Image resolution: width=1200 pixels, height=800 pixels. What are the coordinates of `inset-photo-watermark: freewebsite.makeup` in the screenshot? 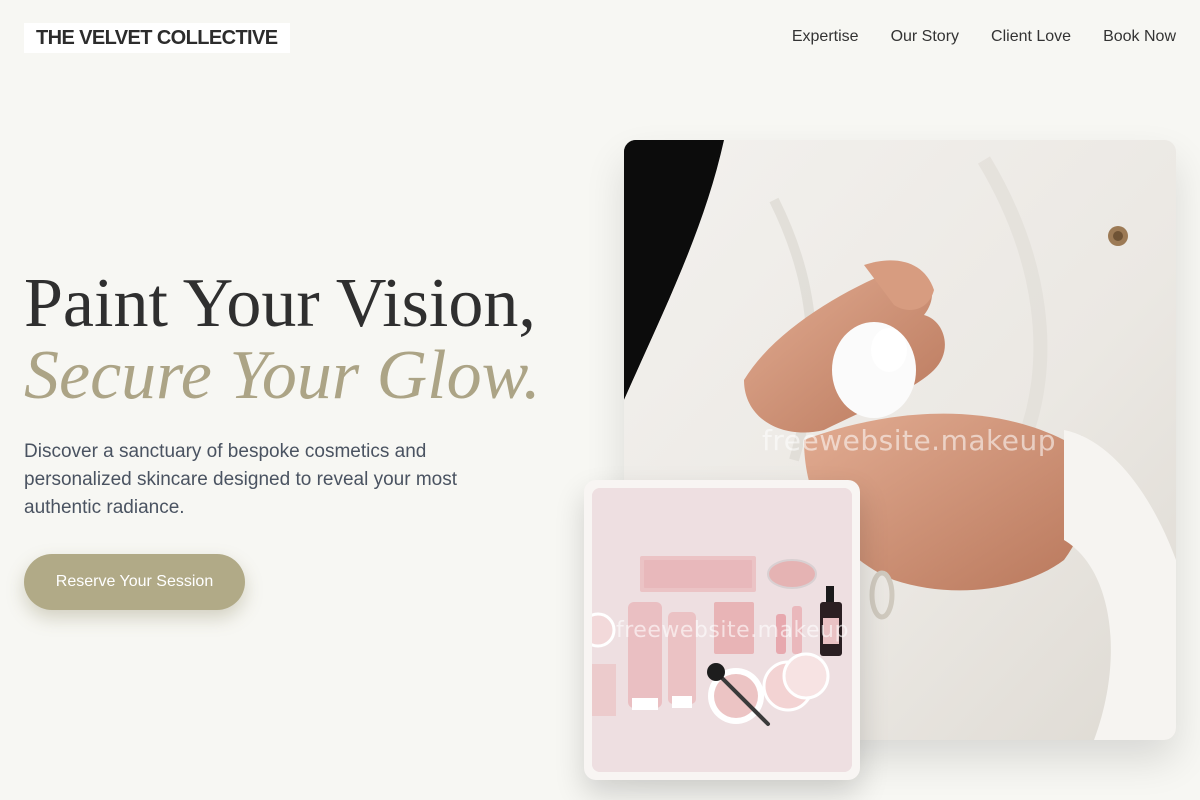 It's located at (732, 630).